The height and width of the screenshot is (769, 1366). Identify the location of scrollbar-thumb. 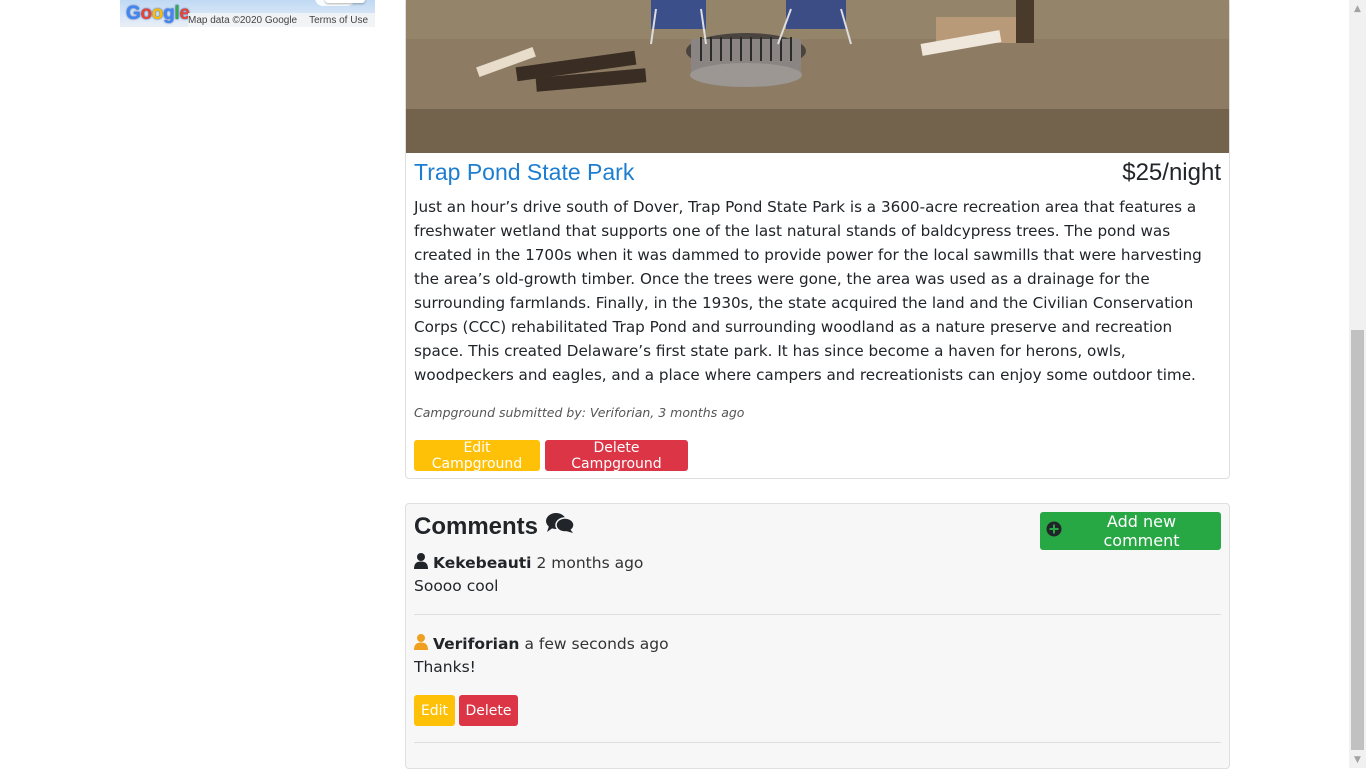
(1357, 540).